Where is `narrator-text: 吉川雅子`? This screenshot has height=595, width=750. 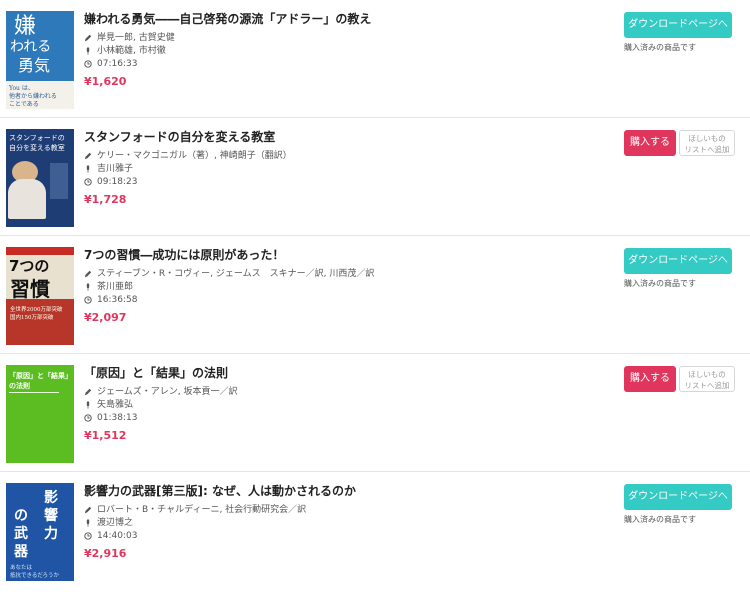
narrator-text: 吉川雅子 is located at coordinates (115, 169).